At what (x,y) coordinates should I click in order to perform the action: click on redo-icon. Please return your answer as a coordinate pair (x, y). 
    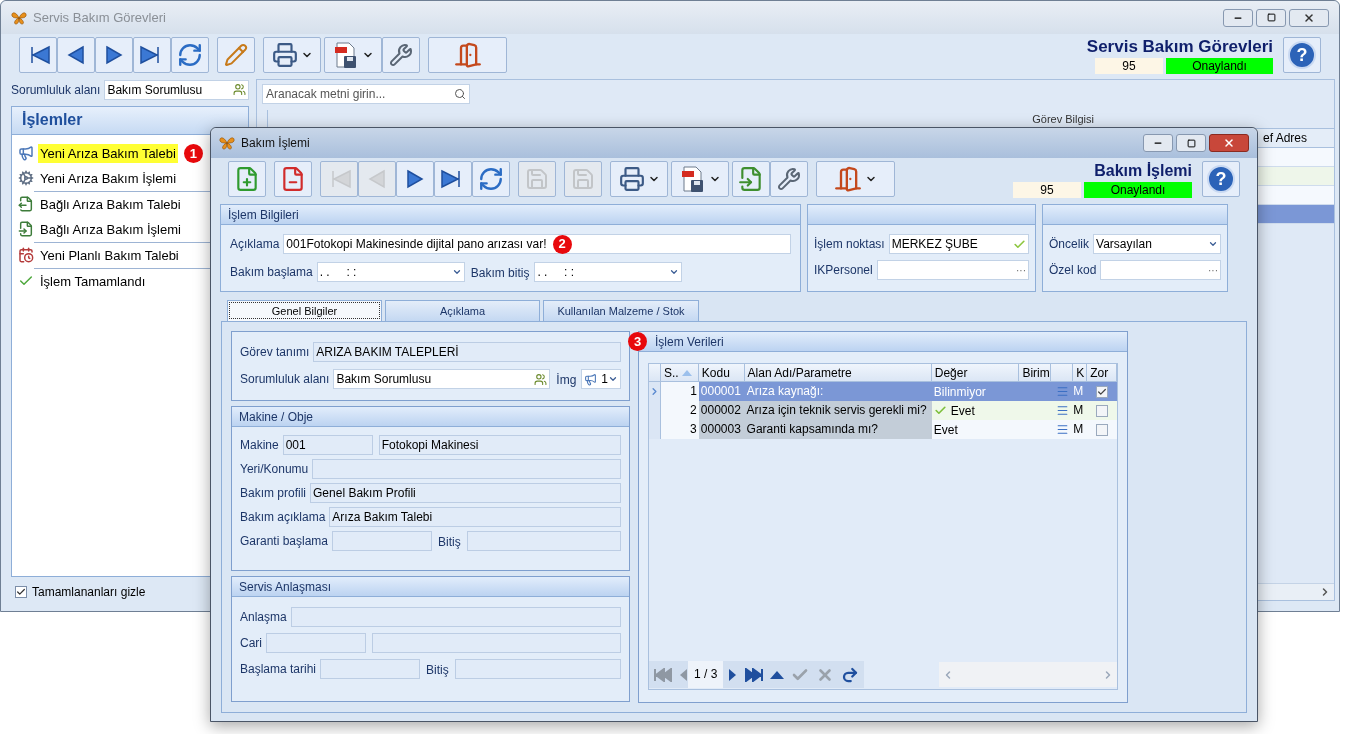
    Looking at the image, I should click on (850, 674).